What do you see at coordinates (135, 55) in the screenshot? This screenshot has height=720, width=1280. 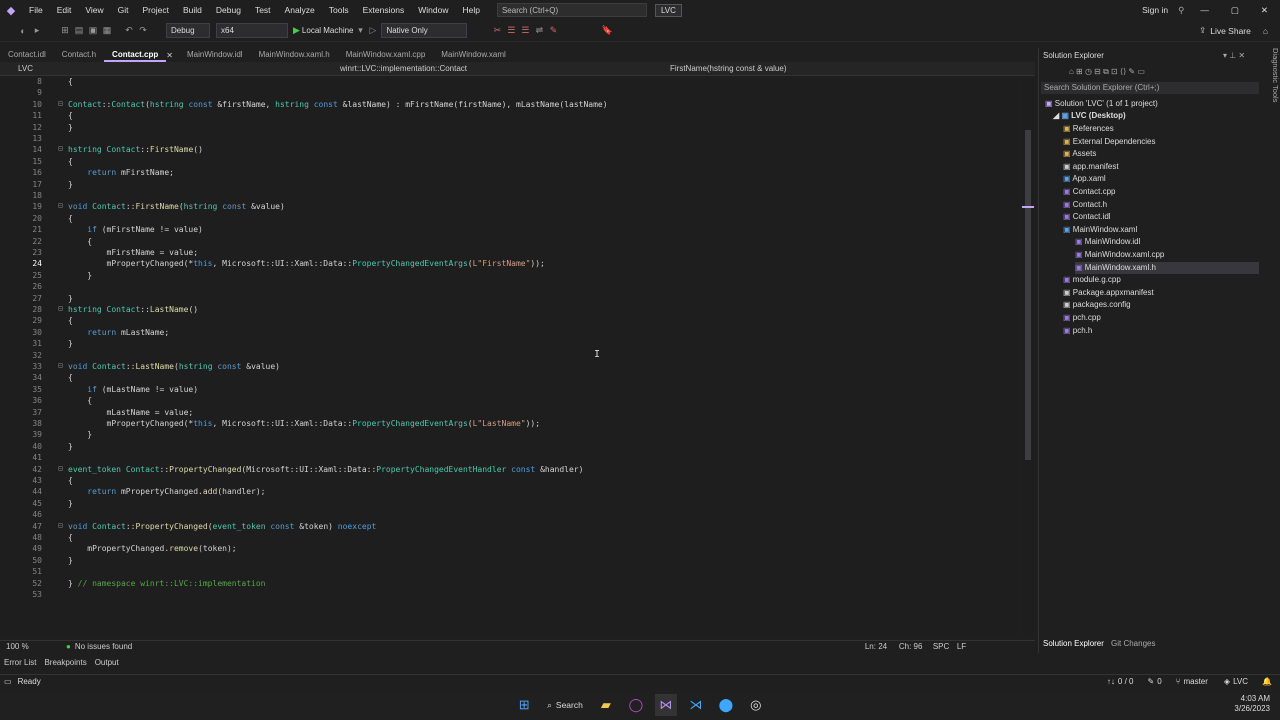 I see `tab-contact-cpp: Contact.cpp` at bounding box center [135, 55].